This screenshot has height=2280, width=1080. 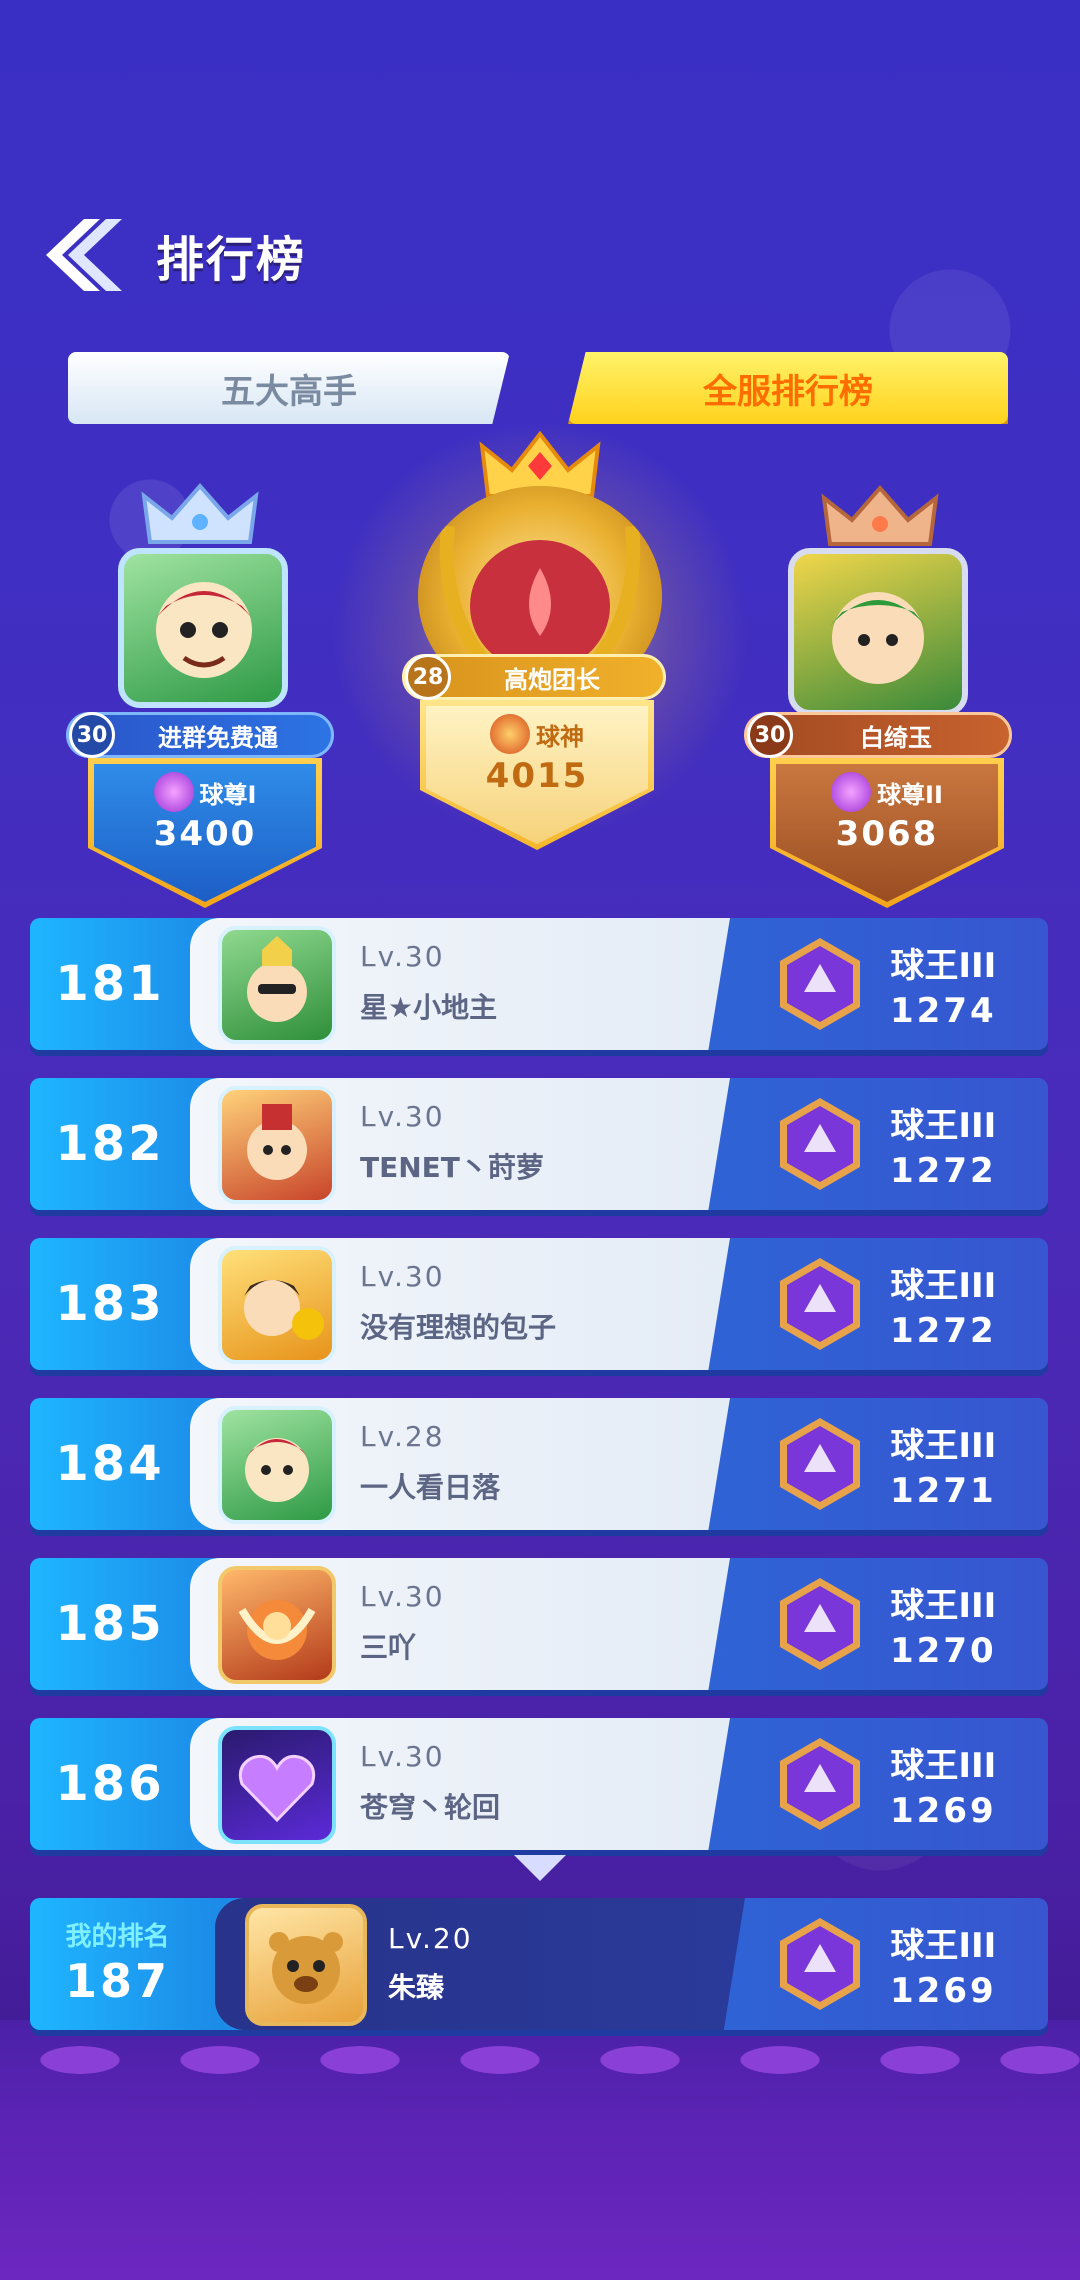 I want to click on player-name: 苍穹丶轮回, so click(x=430, y=1807).